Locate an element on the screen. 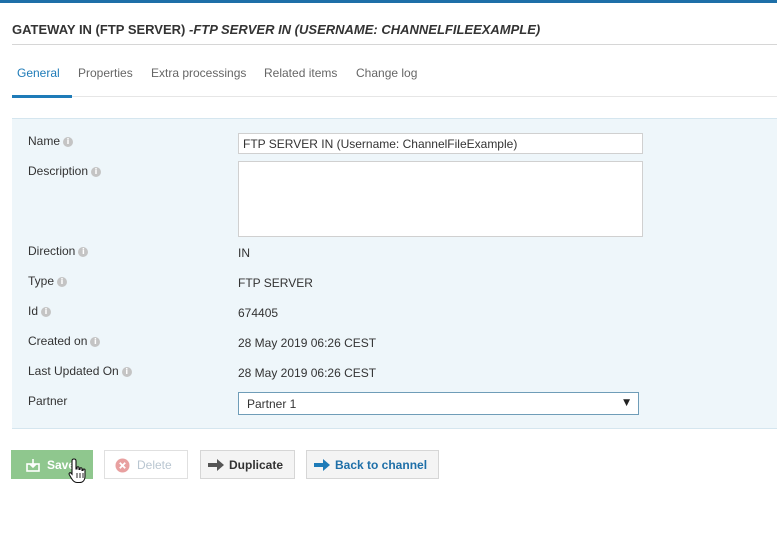 The width and height of the screenshot is (777, 547). description-label-text: Description is located at coordinates (58, 171).